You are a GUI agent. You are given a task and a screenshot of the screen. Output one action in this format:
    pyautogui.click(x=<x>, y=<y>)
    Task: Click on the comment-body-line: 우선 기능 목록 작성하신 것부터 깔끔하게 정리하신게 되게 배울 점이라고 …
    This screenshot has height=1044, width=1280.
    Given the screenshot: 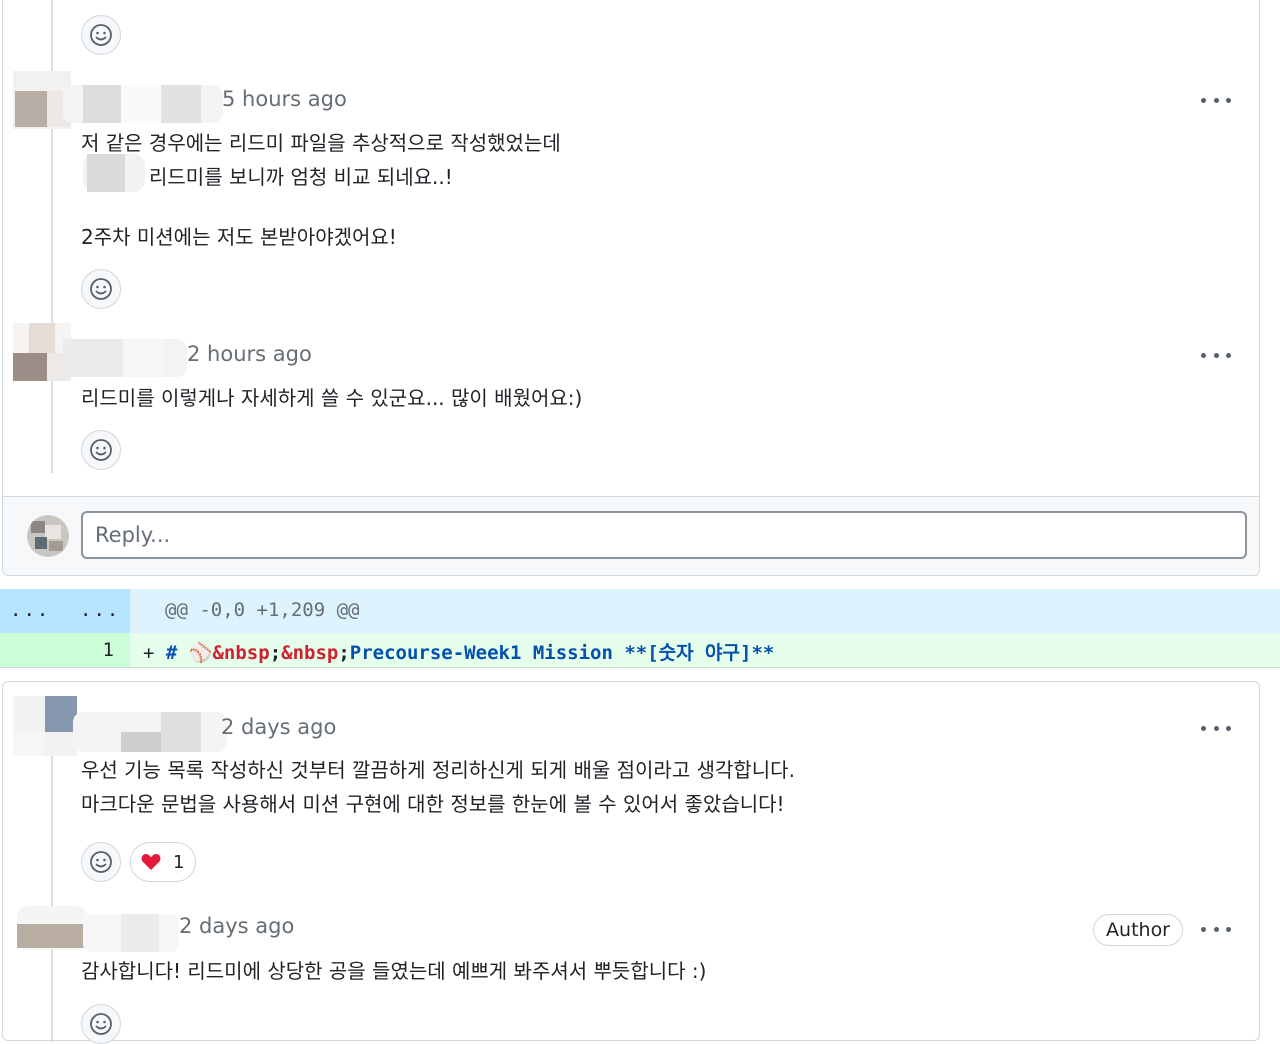 What is the action you would take?
    pyautogui.click(x=438, y=770)
    